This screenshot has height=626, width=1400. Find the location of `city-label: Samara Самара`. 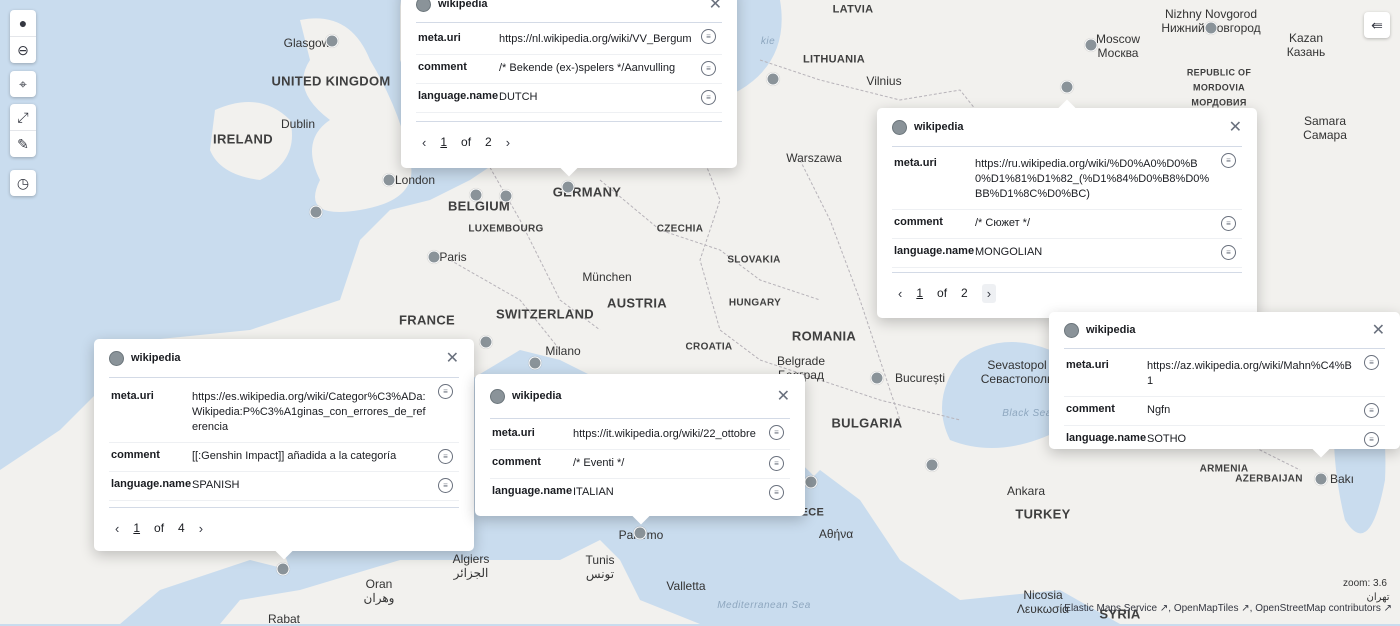

city-label: Samara Самара is located at coordinates (1325, 128).